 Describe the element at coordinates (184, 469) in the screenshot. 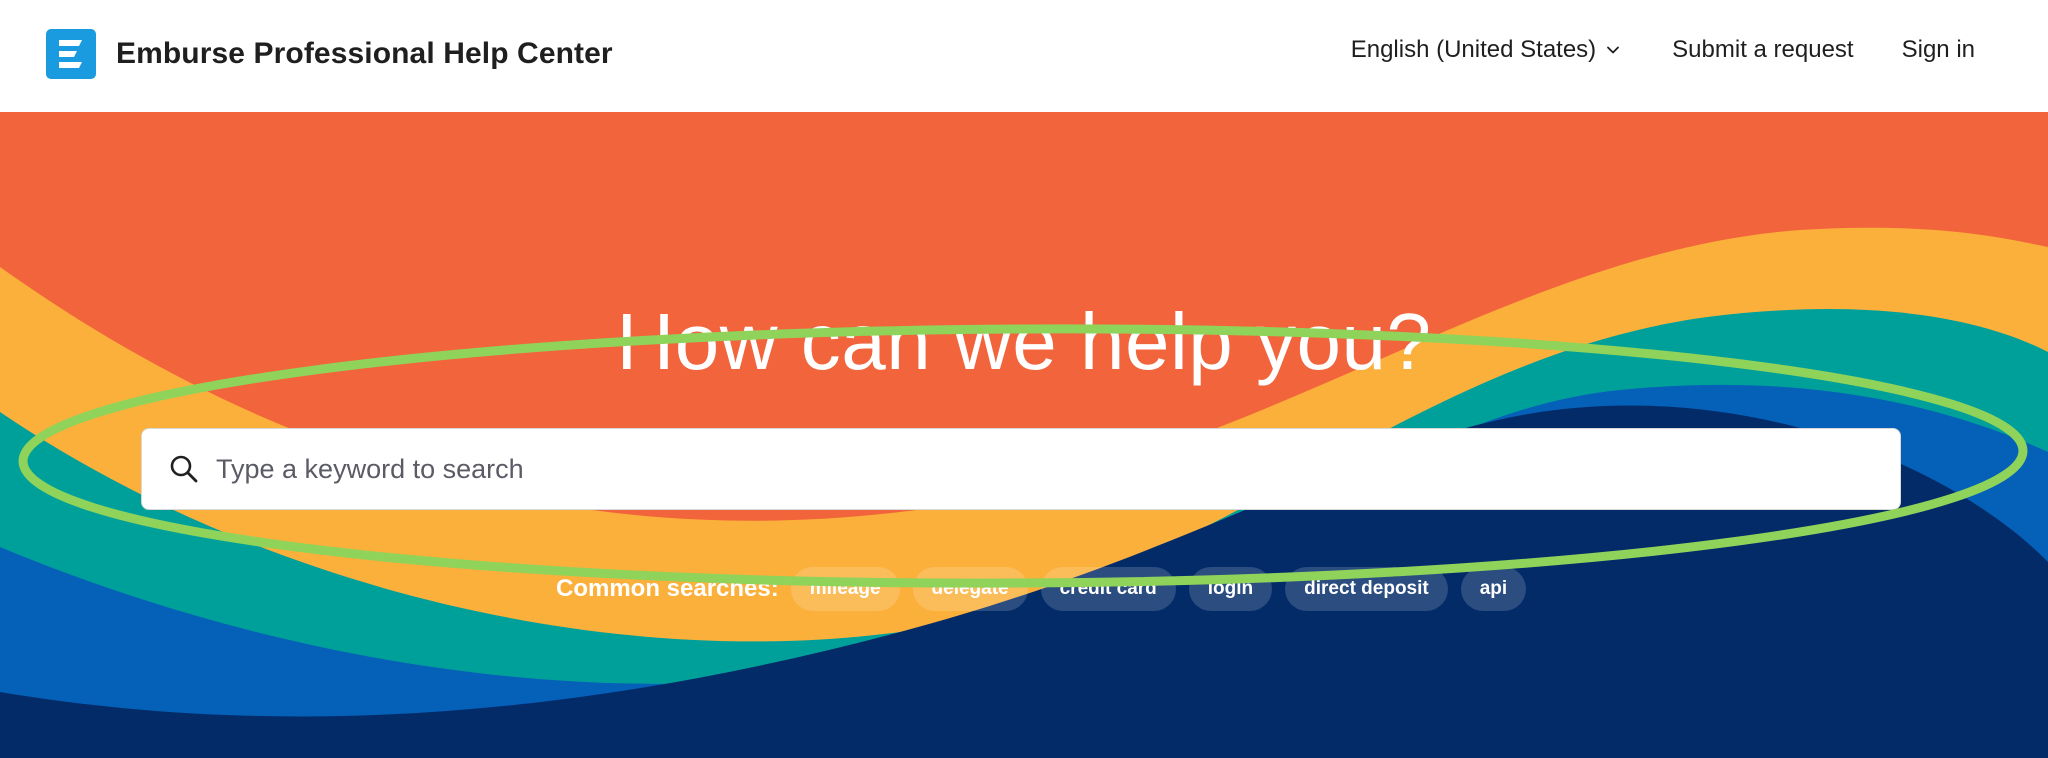

I see `search-icon` at that location.